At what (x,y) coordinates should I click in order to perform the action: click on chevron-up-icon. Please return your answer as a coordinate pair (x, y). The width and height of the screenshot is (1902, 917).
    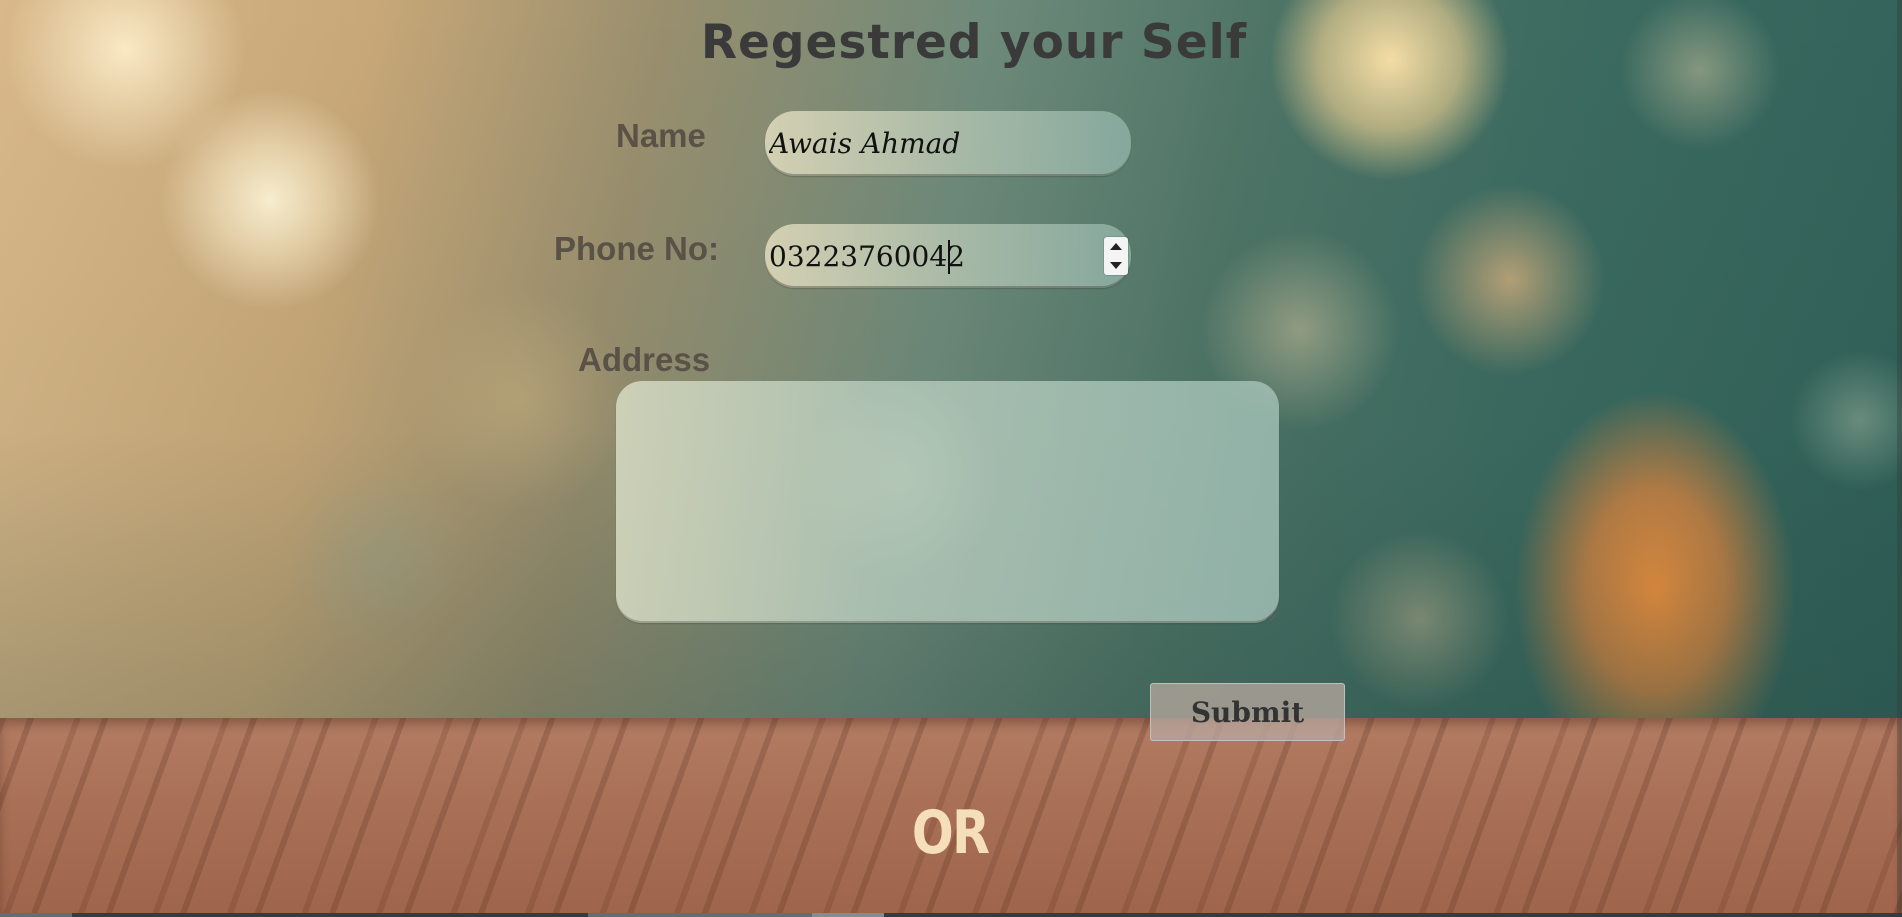
    Looking at the image, I should click on (1116, 246).